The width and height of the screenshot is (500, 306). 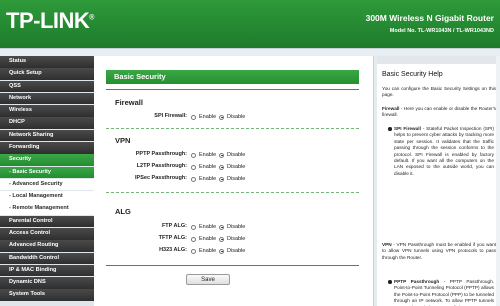 What do you see at coordinates (47, 74) in the screenshot?
I see `sidebar-item-quick-setup: Quick Setup` at bounding box center [47, 74].